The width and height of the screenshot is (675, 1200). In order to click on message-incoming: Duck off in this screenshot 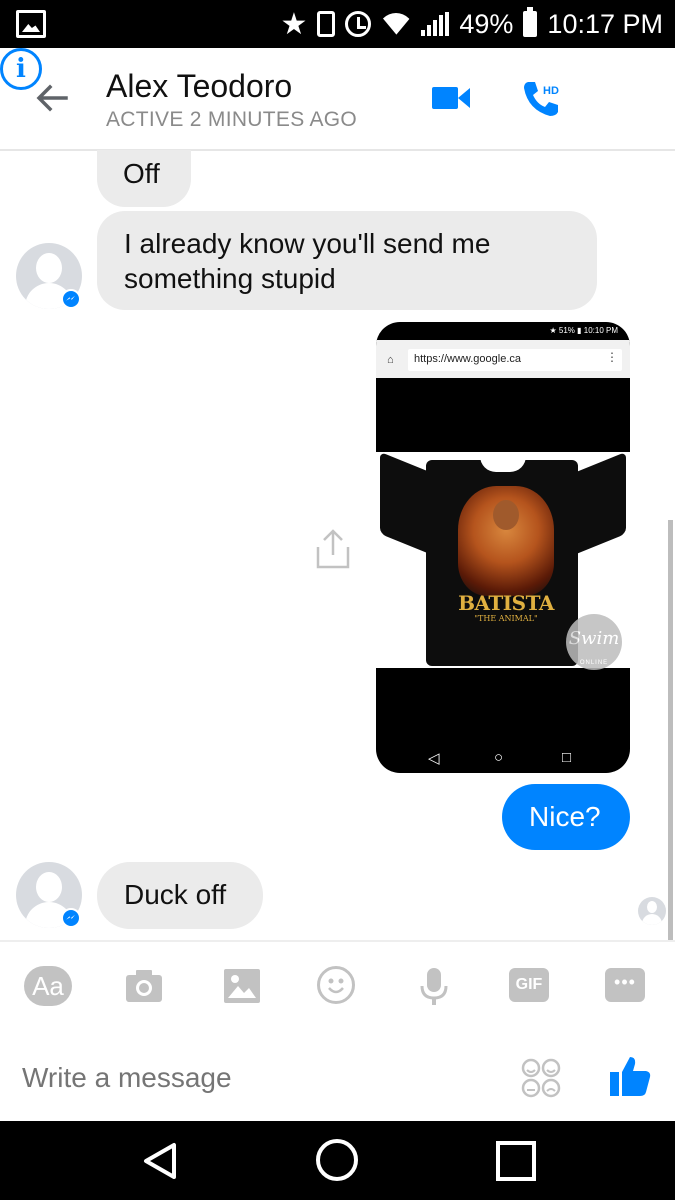, I will do `click(180, 895)`.